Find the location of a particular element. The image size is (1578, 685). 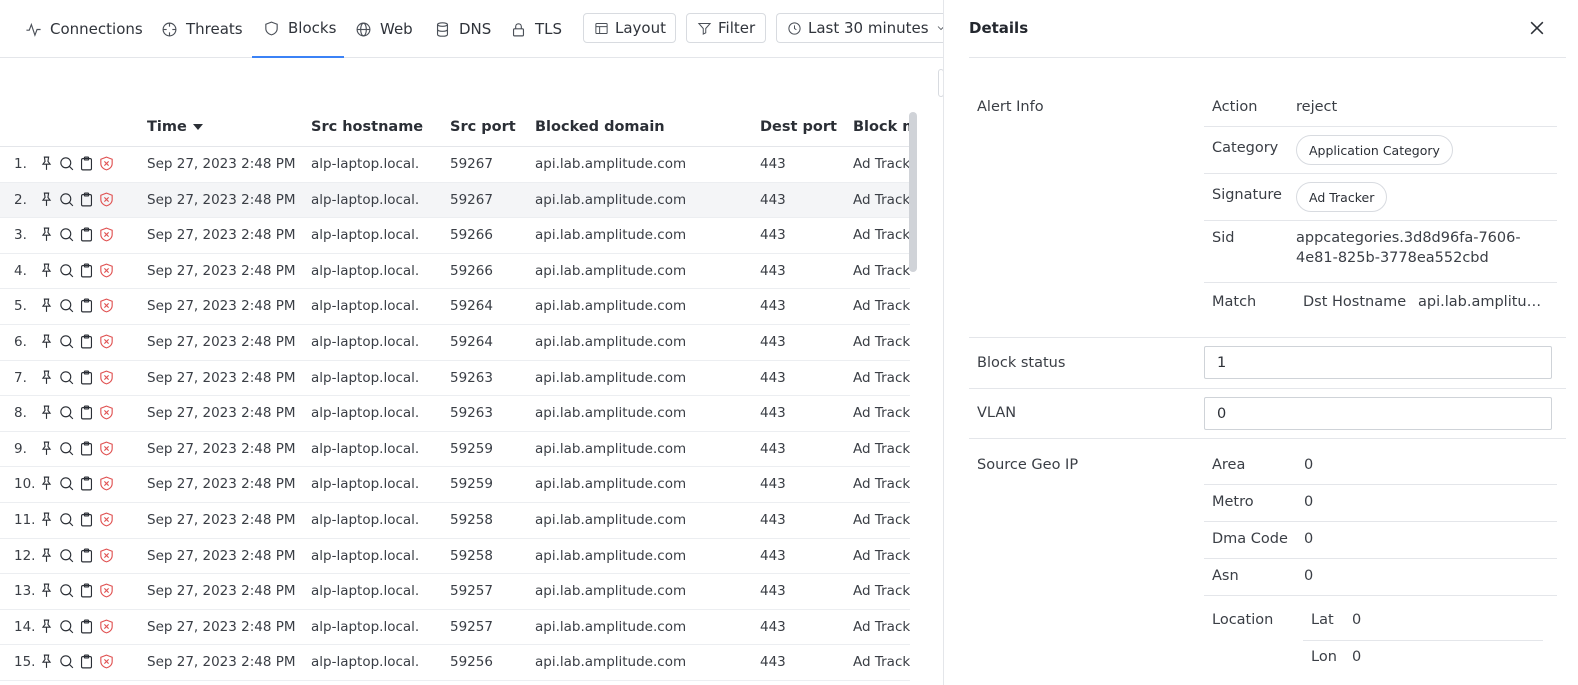

block-status-input is located at coordinates (1378, 362).